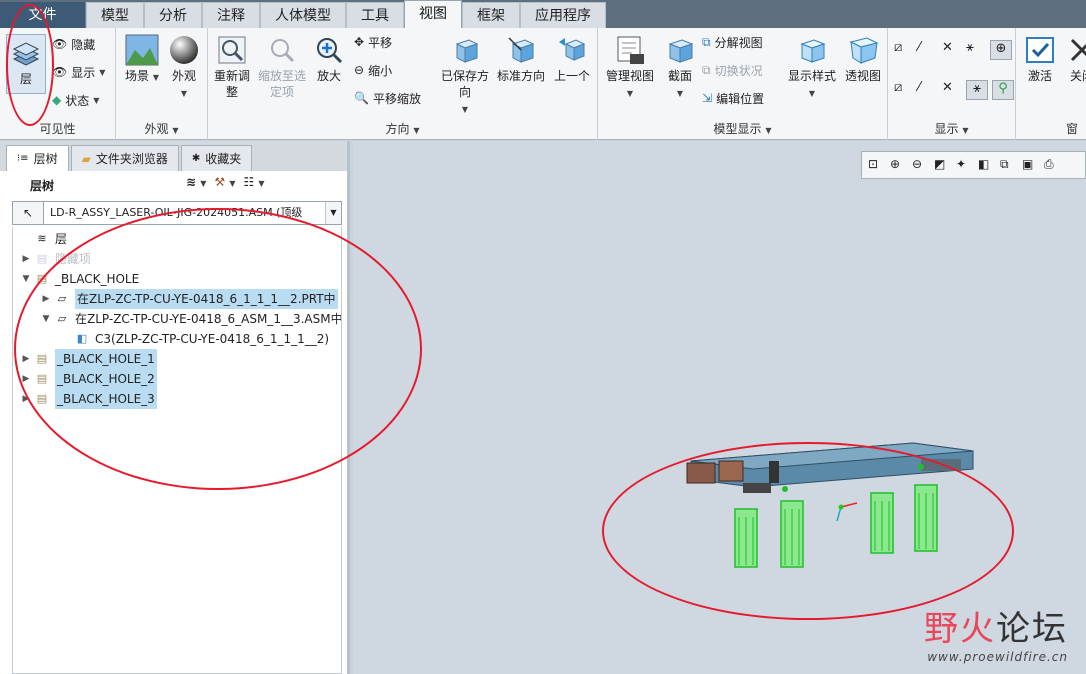  What do you see at coordinates (563, 15) in the screenshot?
I see `menu-tab-8: 应用程序` at bounding box center [563, 15].